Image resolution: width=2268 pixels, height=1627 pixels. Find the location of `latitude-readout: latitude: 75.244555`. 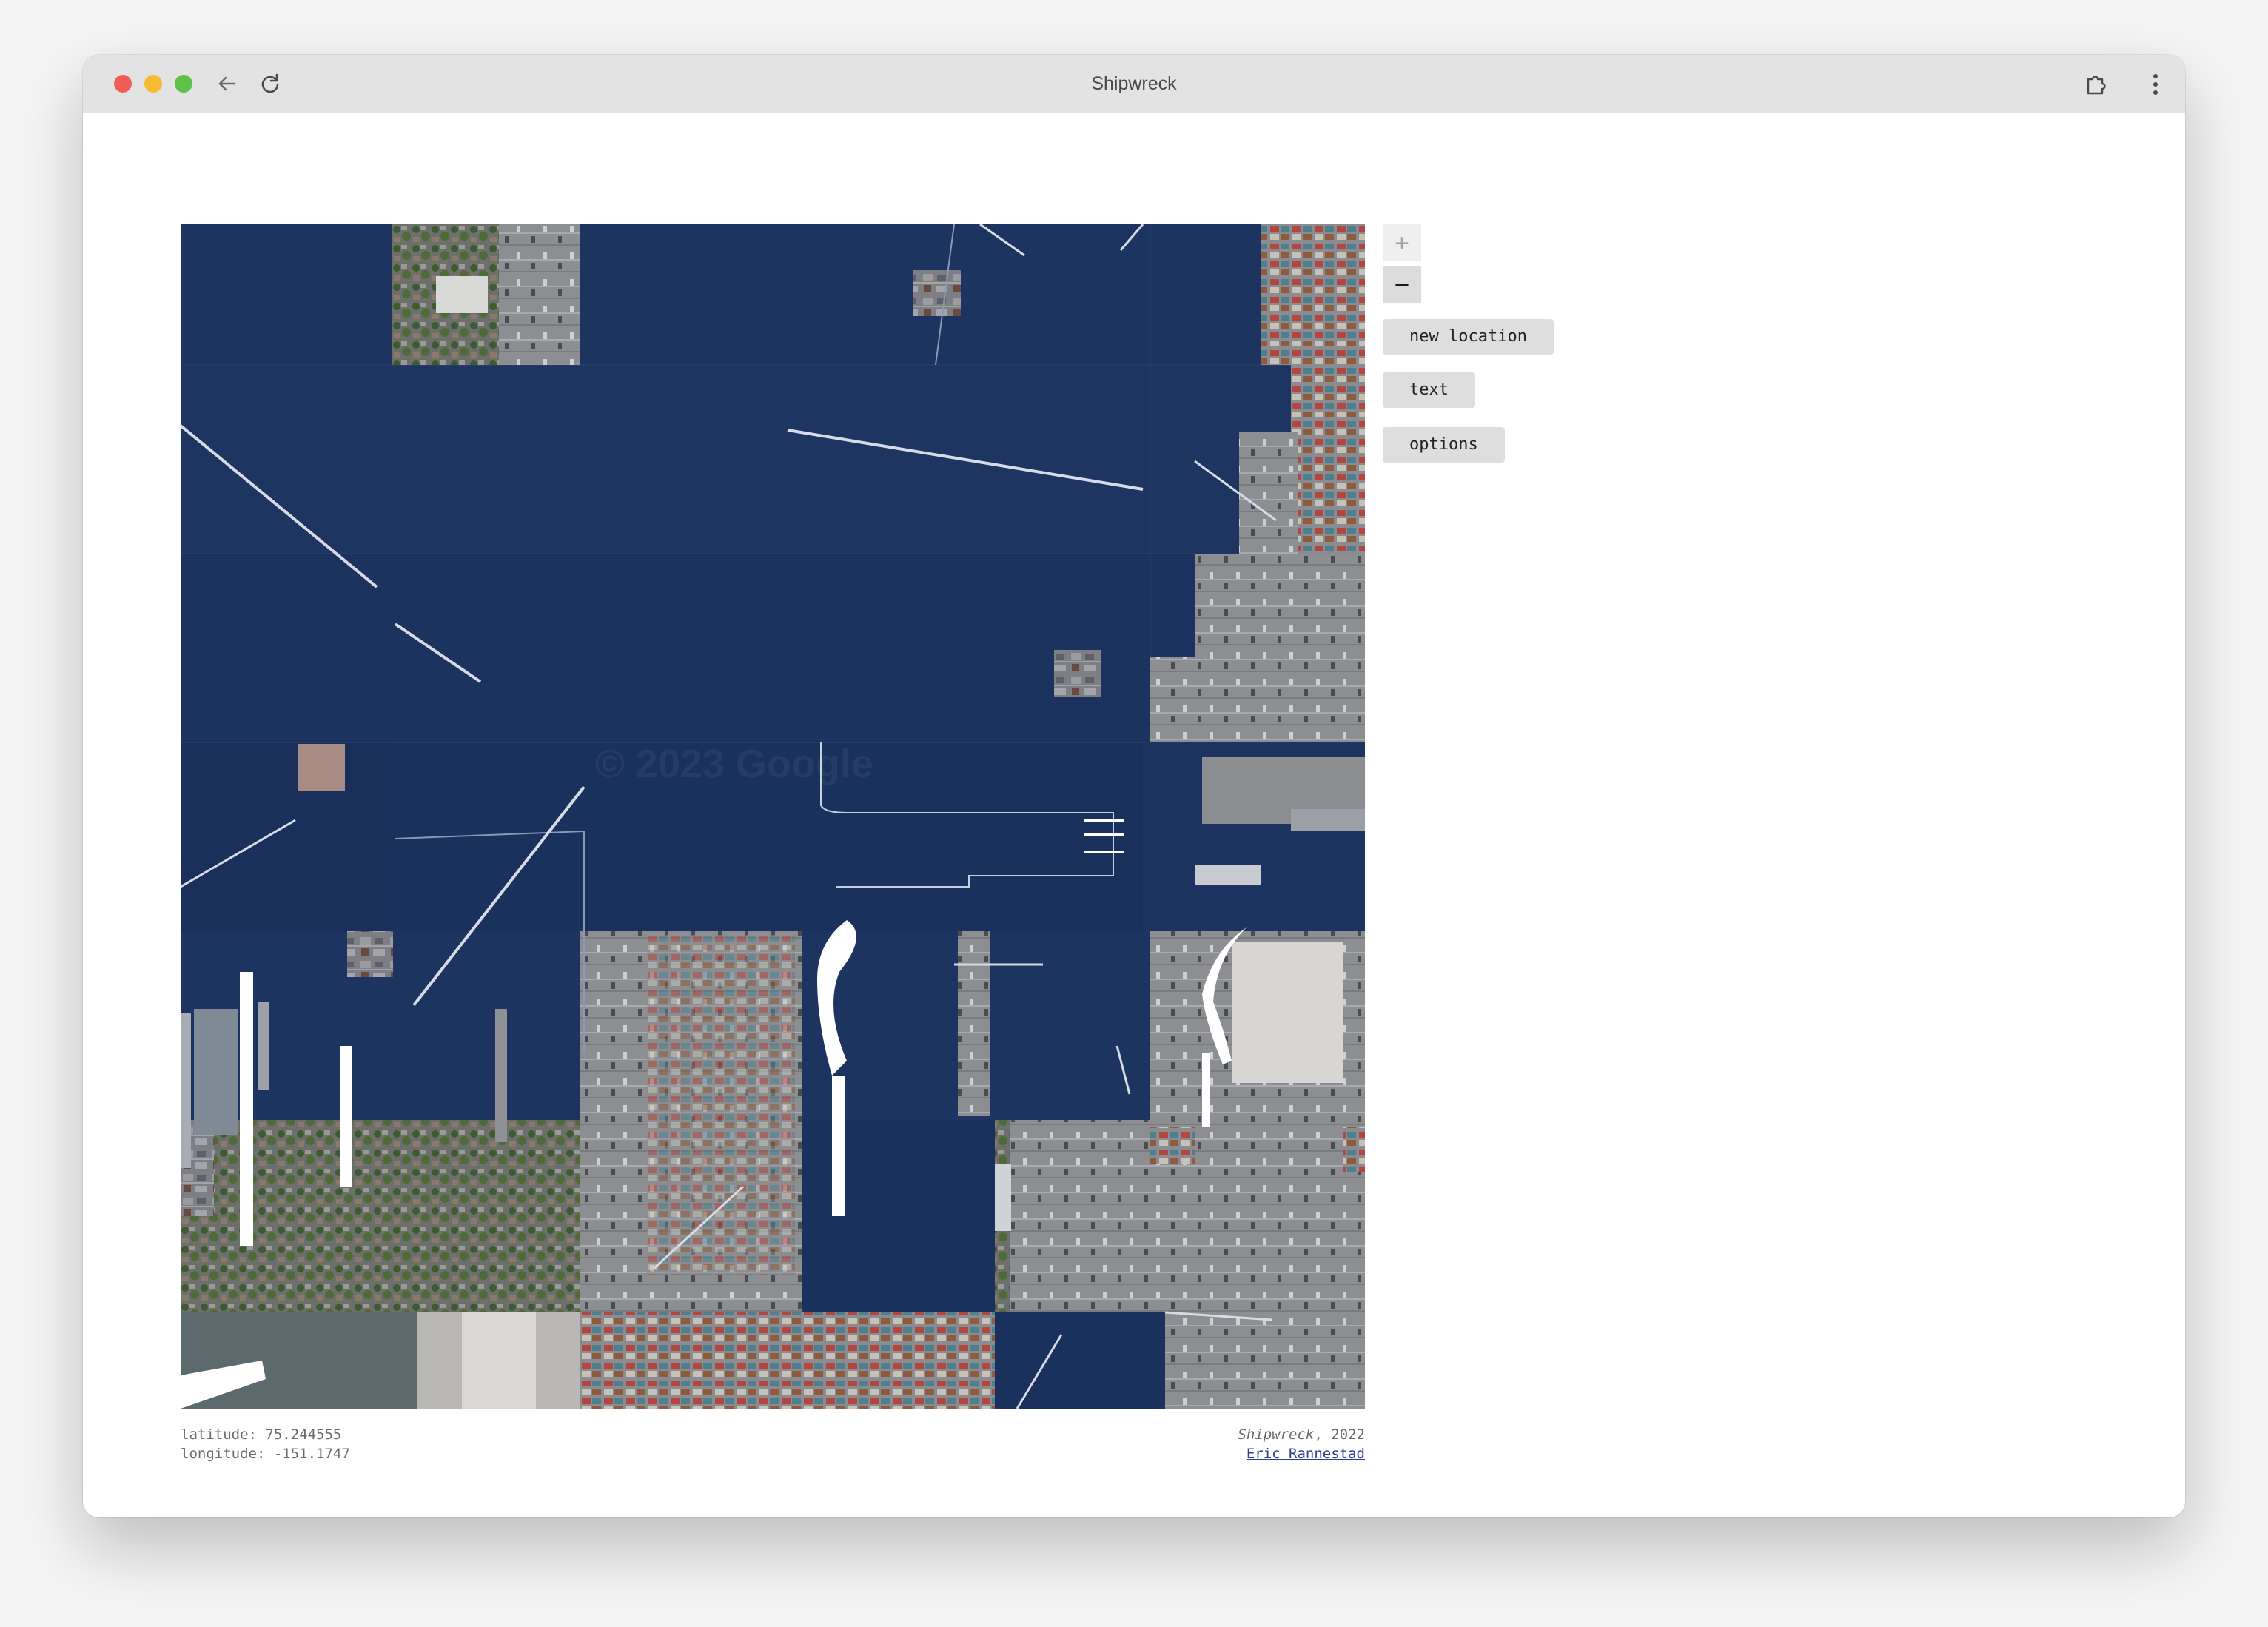

latitude-readout: latitude: 75.244555 is located at coordinates (261, 1434).